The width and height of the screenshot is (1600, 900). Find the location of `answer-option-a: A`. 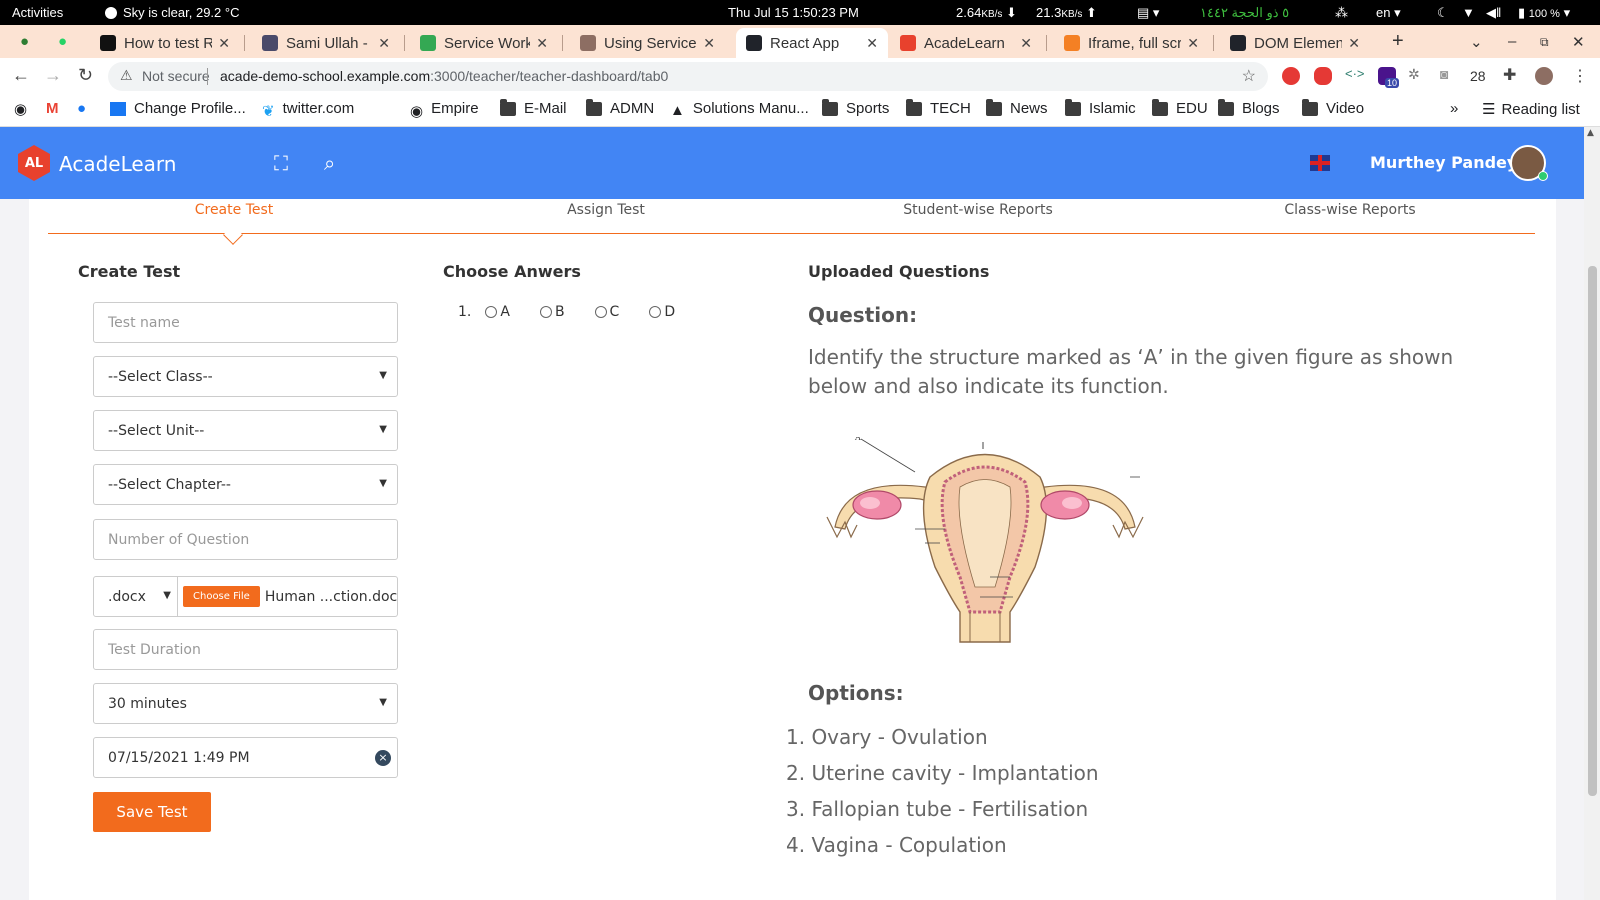

answer-option-a: A is located at coordinates (497, 312).